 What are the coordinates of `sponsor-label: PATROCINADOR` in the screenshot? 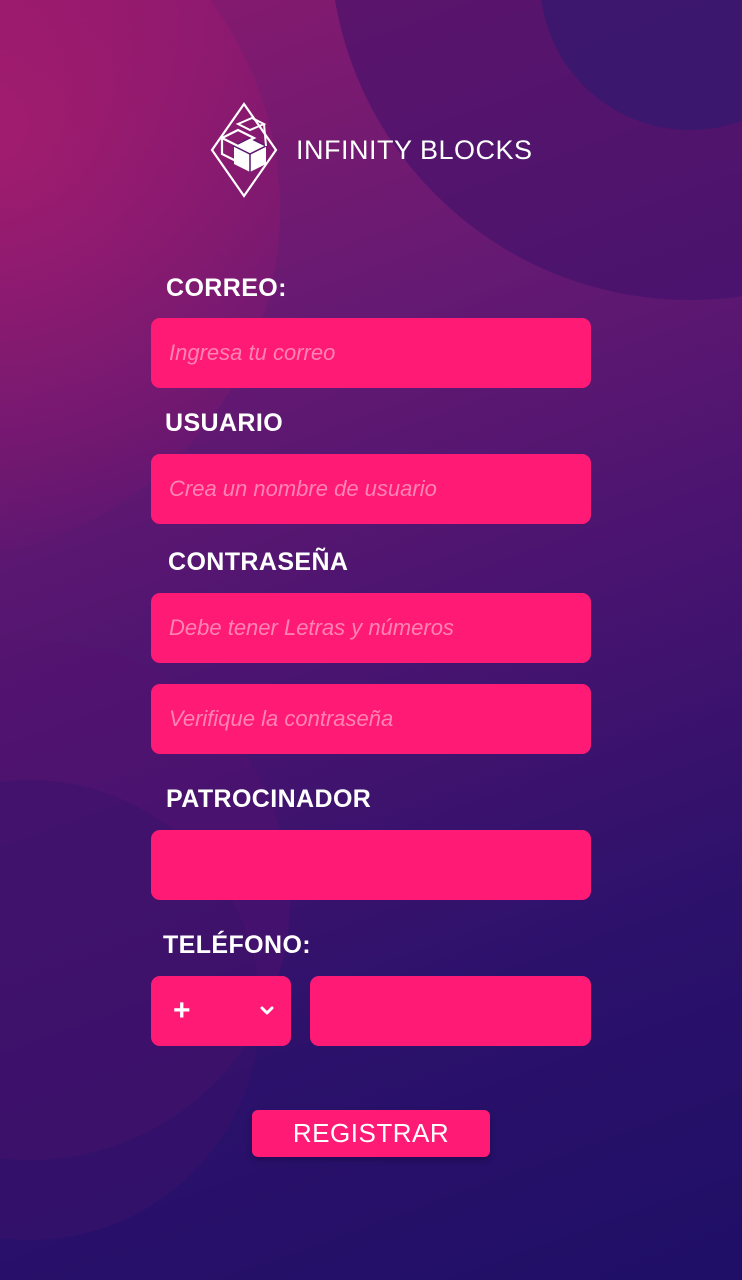 It's located at (269, 799).